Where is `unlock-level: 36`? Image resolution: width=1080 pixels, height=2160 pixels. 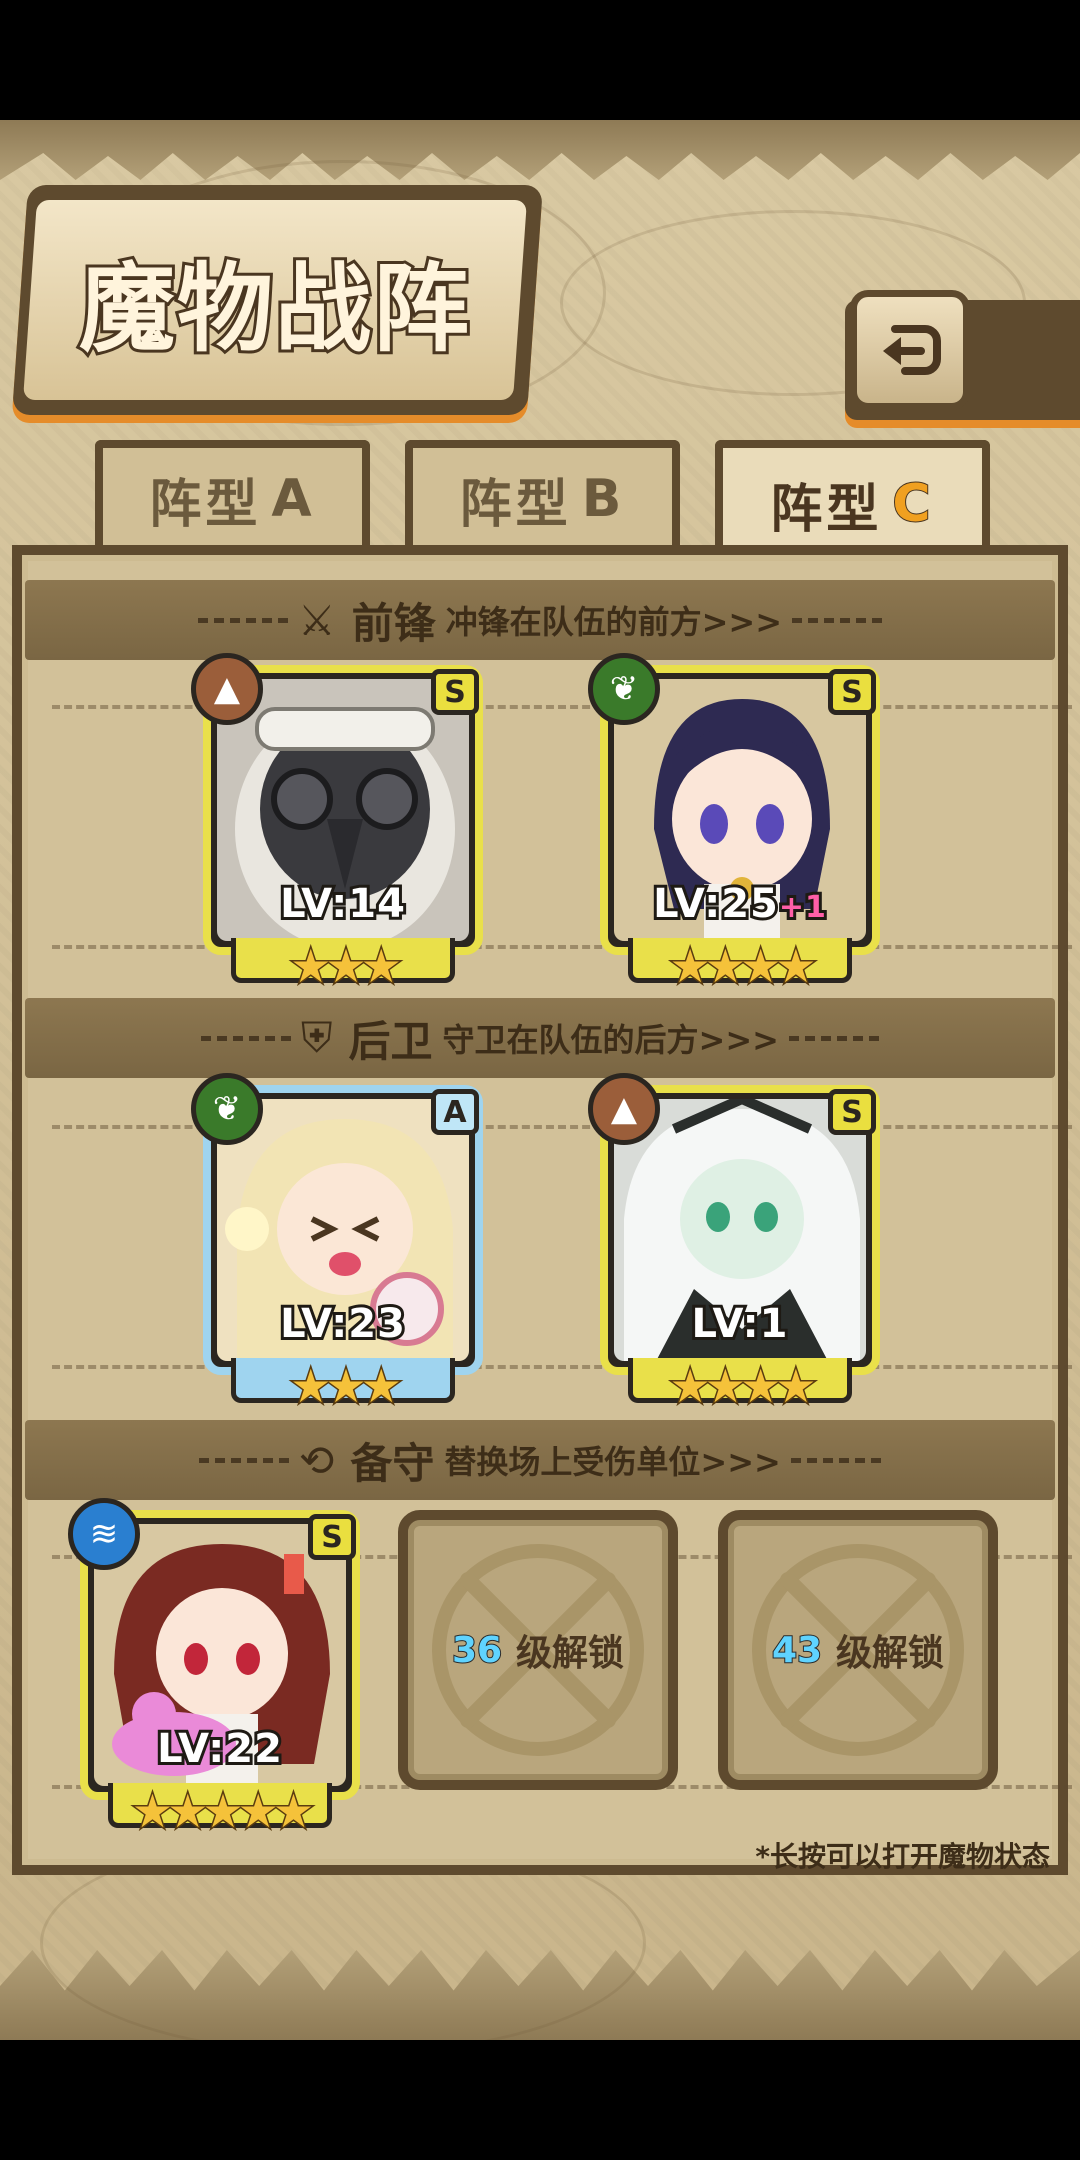 unlock-level: 36 is located at coordinates (477, 1650).